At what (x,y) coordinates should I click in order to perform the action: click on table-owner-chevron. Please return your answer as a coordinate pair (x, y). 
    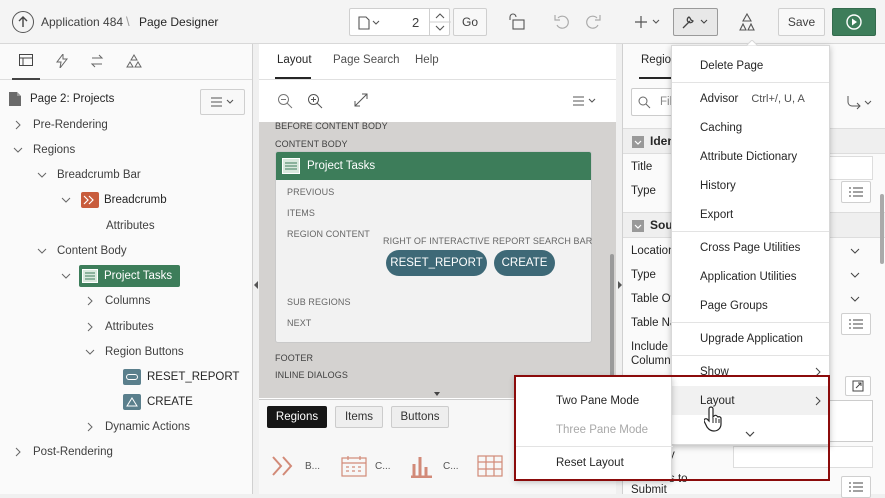
    Looking at the image, I should click on (855, 299).